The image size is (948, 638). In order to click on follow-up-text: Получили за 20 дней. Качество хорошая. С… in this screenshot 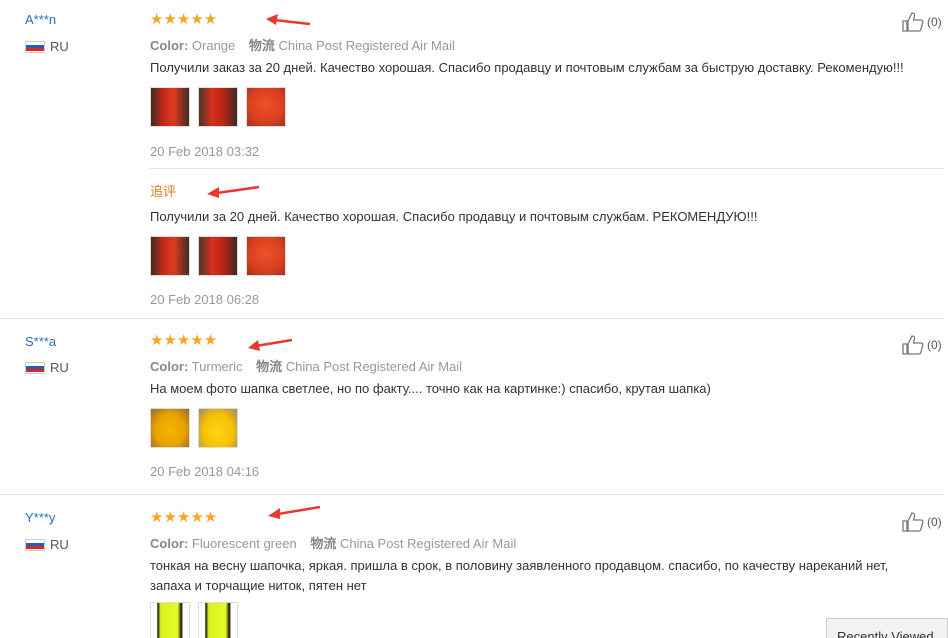, I will do `click(454, 216)`.